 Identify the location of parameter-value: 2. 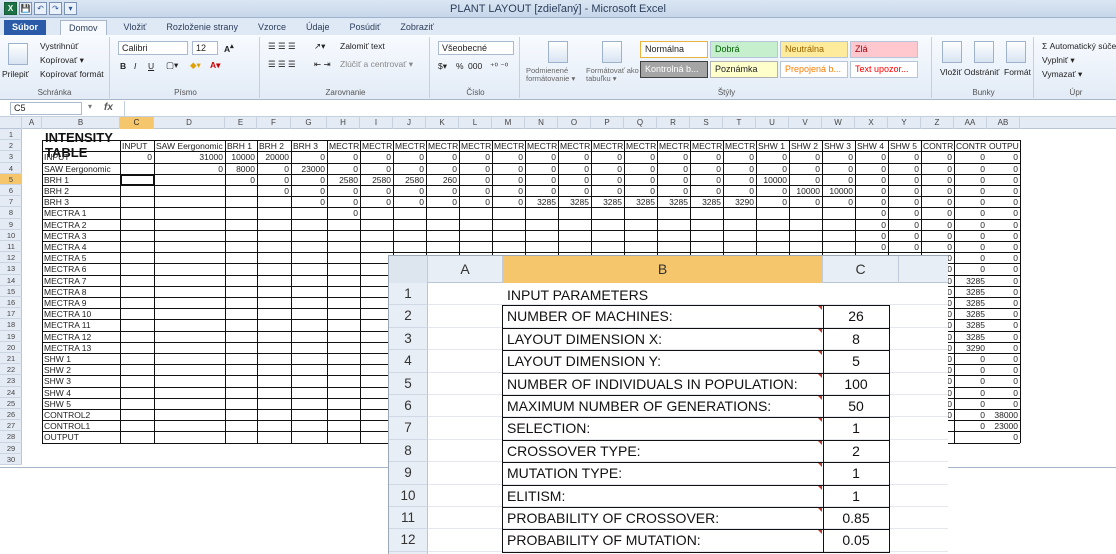
(856, 451).